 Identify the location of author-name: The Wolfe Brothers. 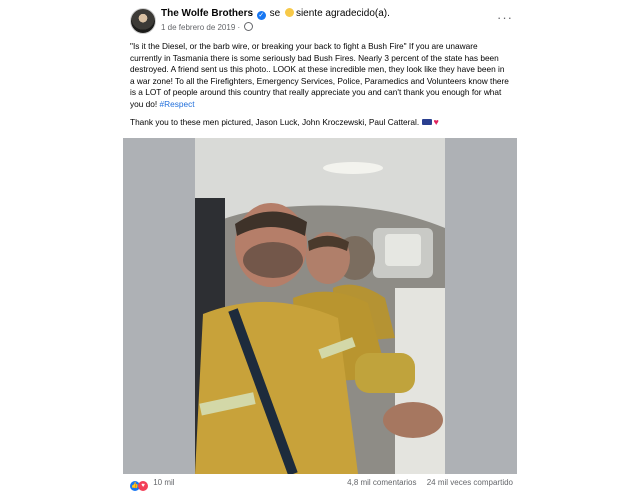
(207, 13).